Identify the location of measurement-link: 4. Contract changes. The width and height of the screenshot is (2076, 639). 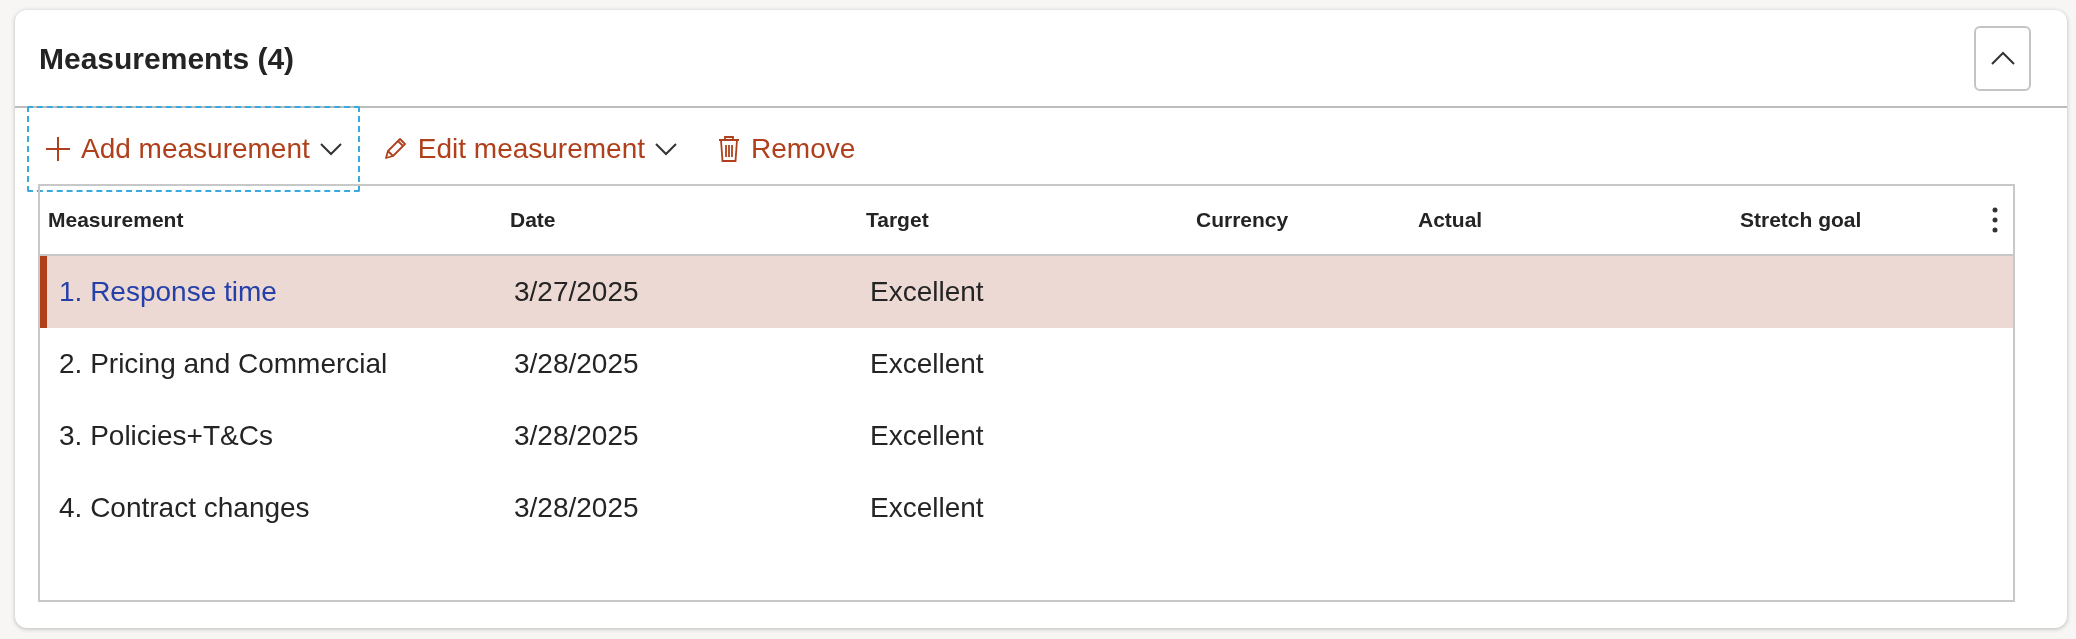
(184, 507).